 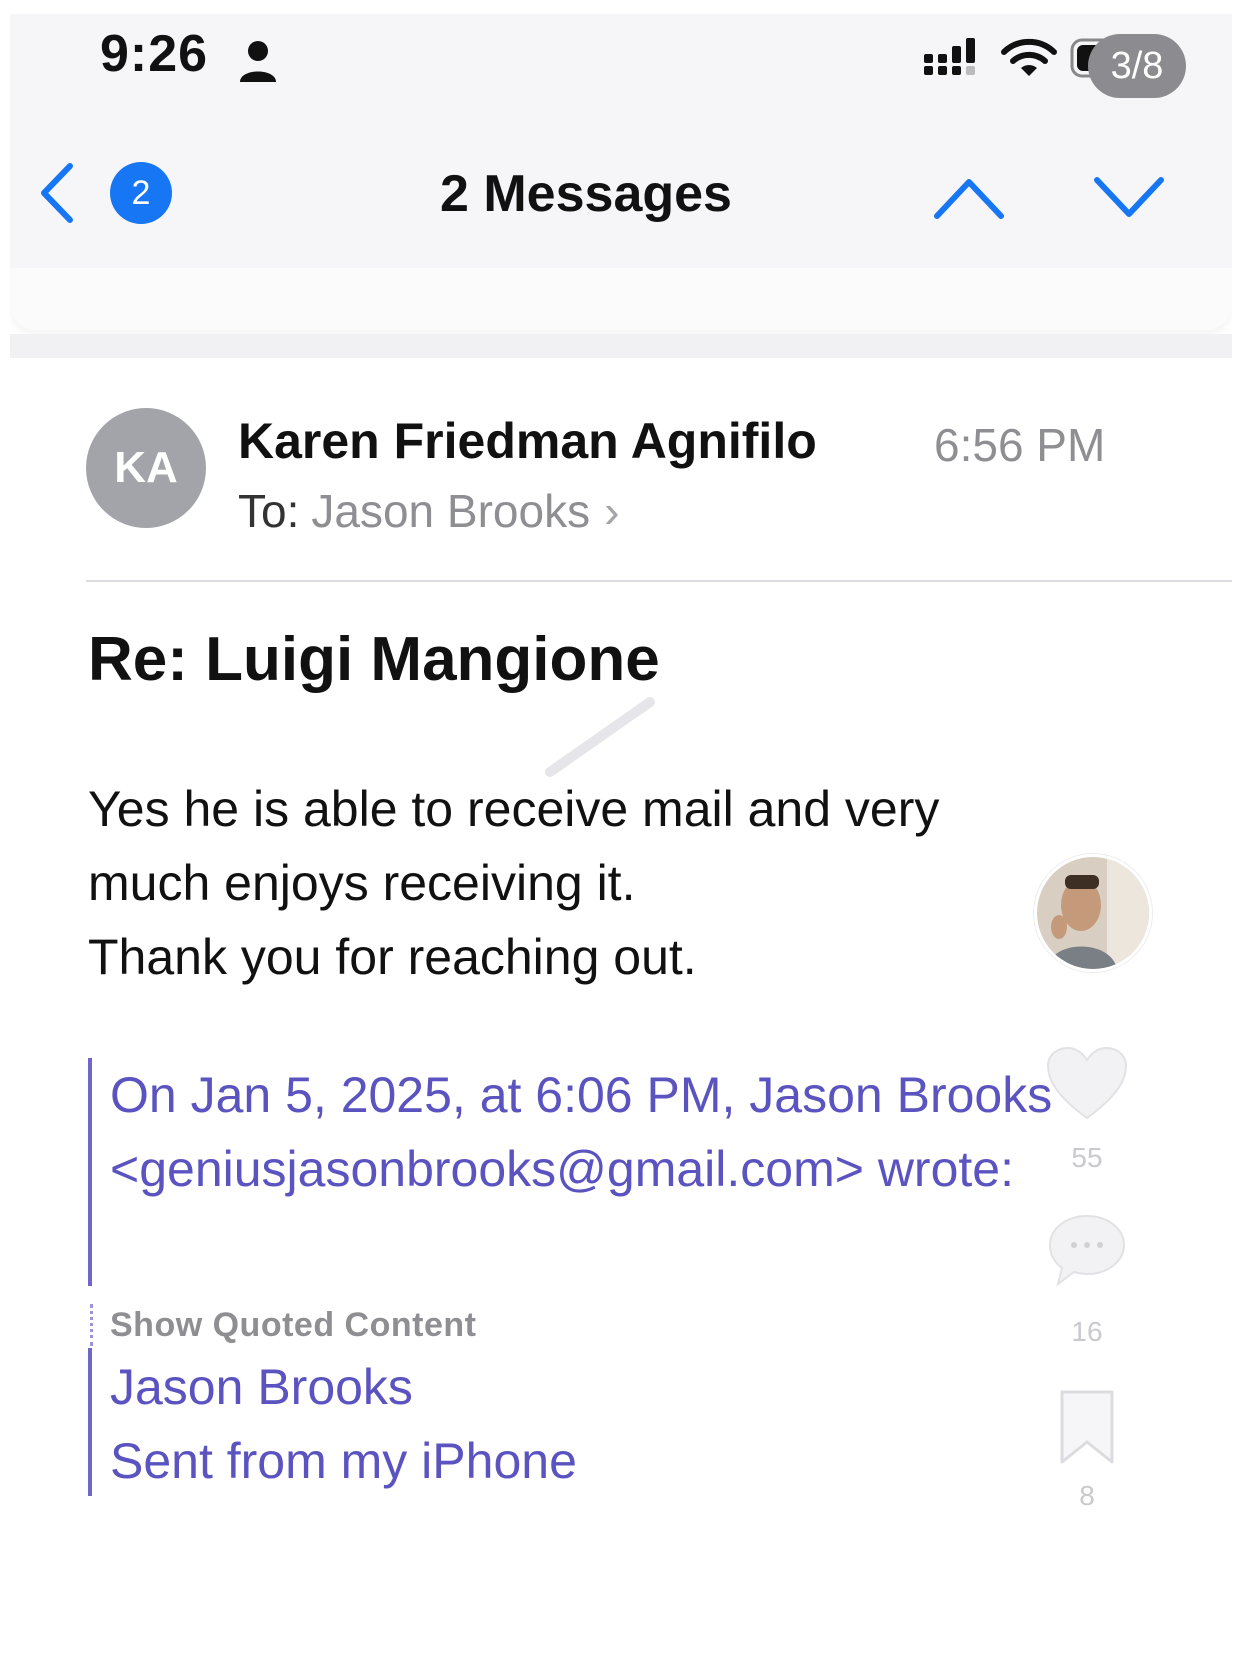 What do you see at coordinates (949, 56) in the screenshot?
I see `signal-icon` at bounding box center [949, 56].